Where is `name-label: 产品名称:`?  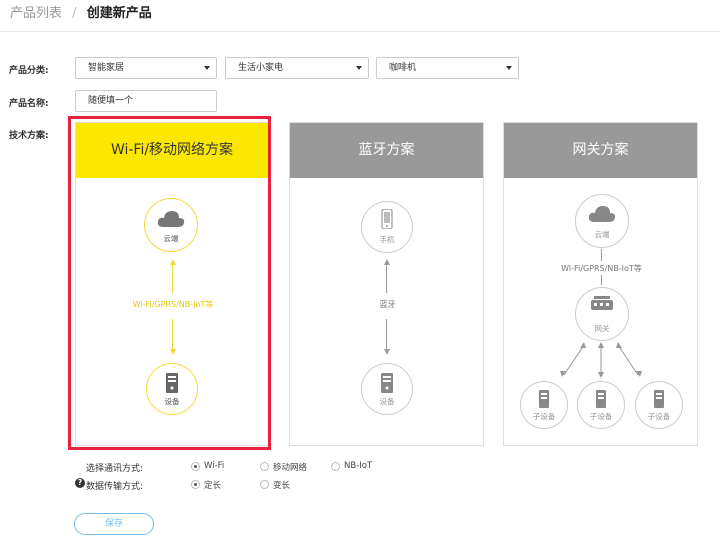 name-label: 产品名称: is located at coordinates (29, 104).